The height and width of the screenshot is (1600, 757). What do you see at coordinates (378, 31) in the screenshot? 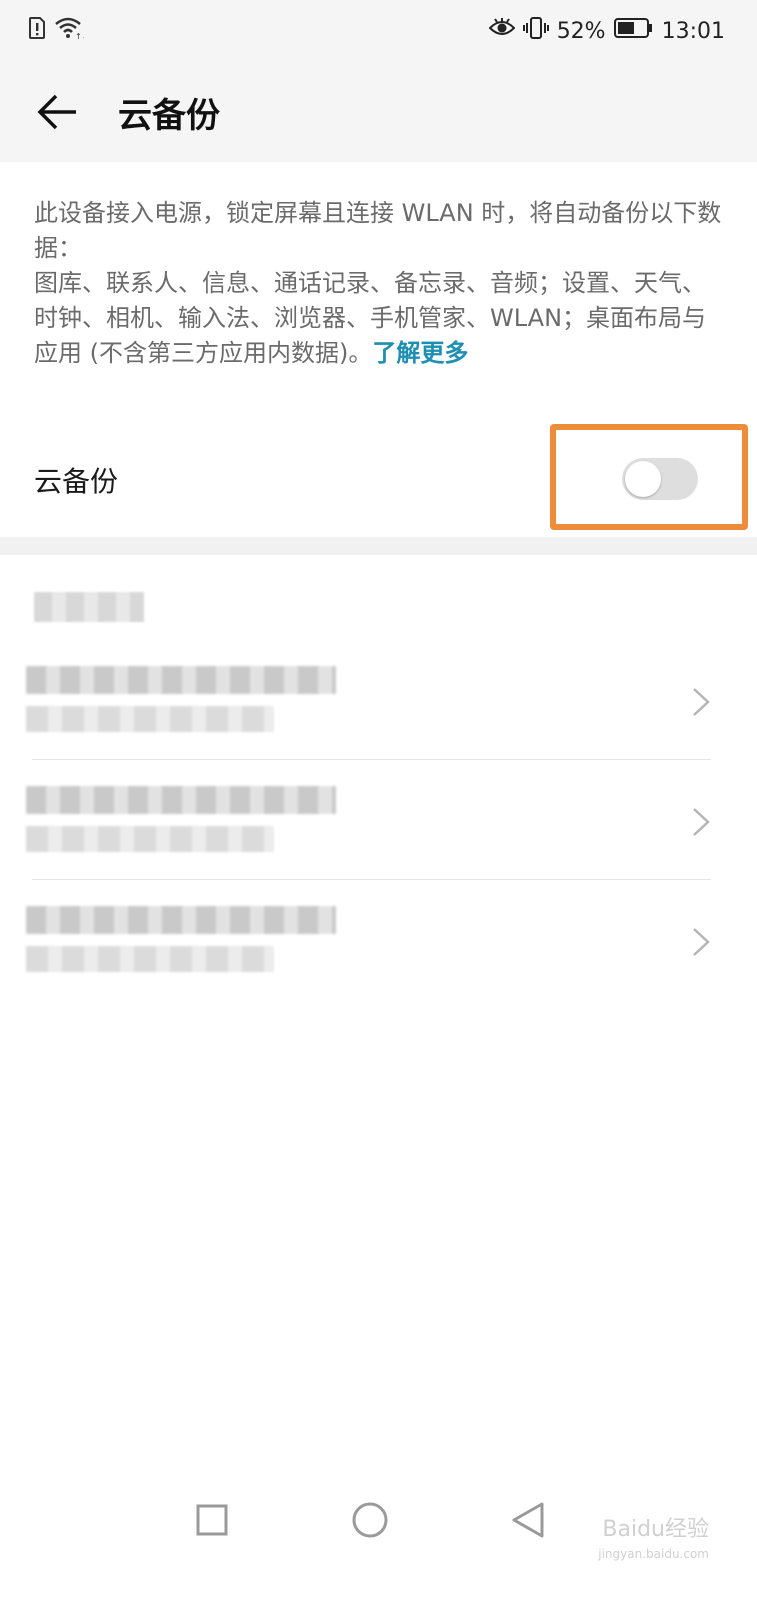
I see `status-bar: ↑↓ 52%` at bounding box center [378, 31].